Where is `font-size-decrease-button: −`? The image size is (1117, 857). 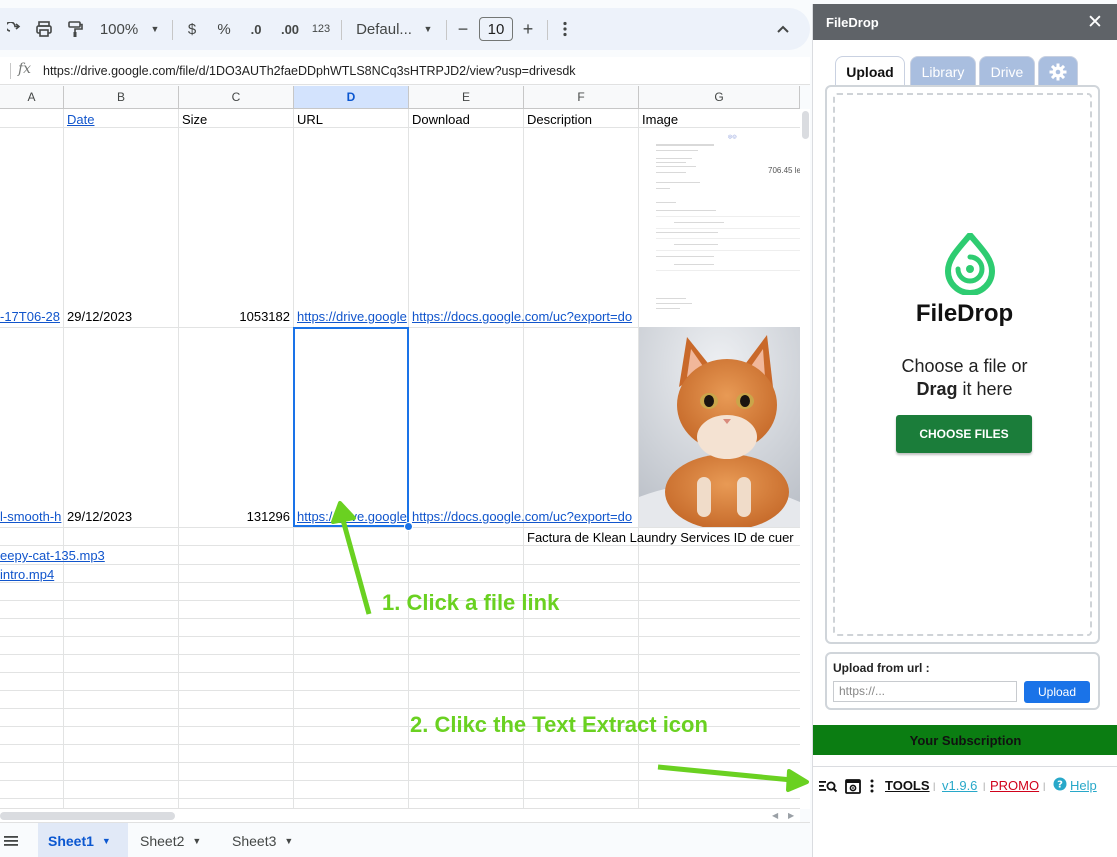 font-size-decrease-button: − is located at coordinates (463, 29).